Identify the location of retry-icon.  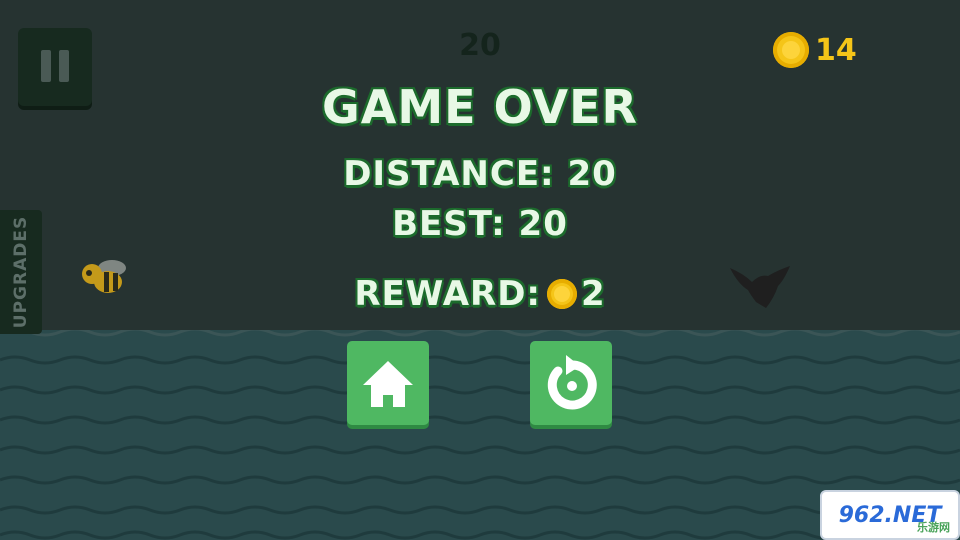
(572, 382).